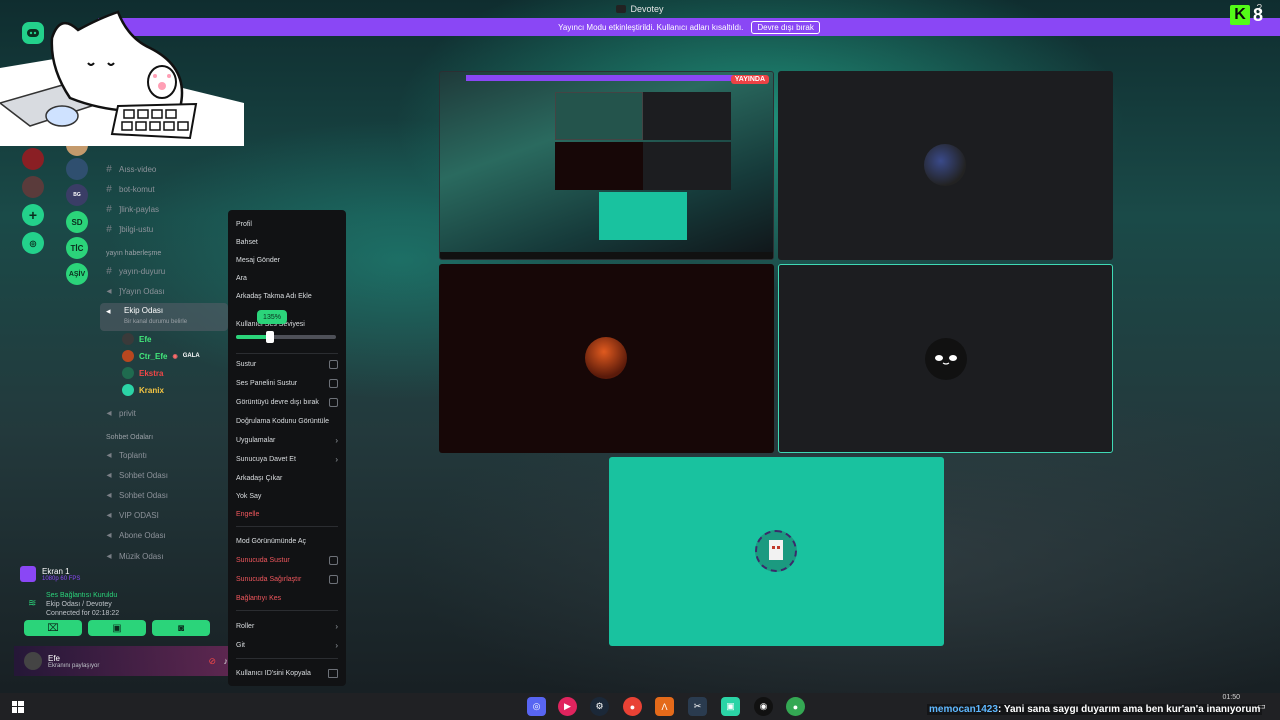 This screenshot has height=720, width=1280. Describe the element at coordinates (134, 291) in the screenshot. I see `channel-voice: ◂]Yayın Odası` at that location.